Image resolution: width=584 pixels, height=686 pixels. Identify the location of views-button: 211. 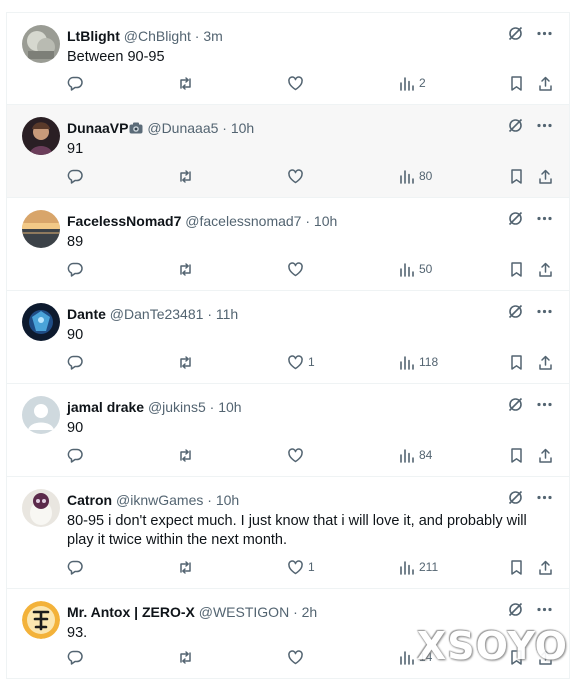
(418, 567).